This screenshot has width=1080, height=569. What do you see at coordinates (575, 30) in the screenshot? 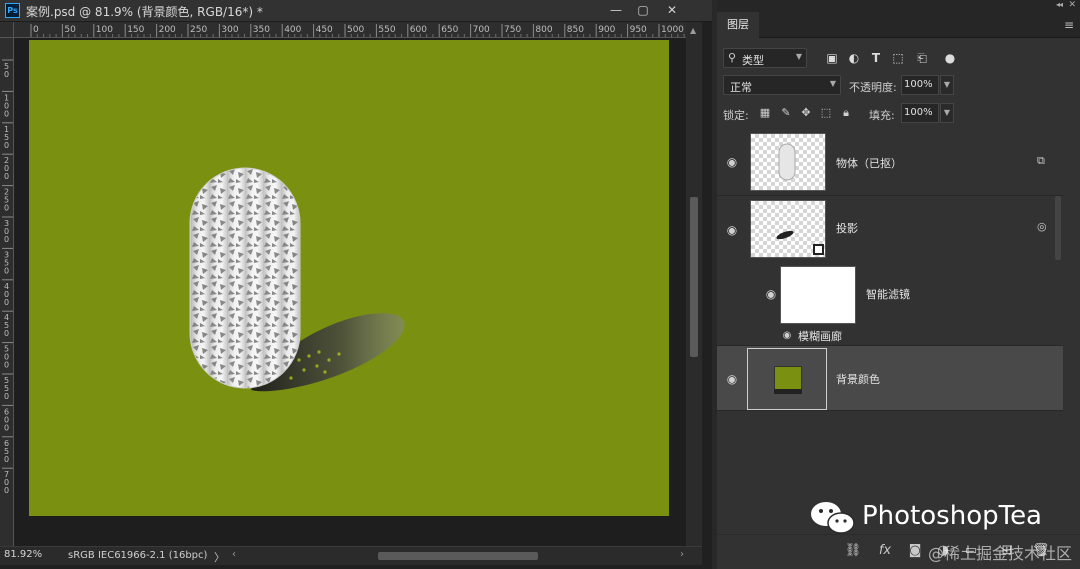
I see `ruler-tick-label: 850` at bounding box center [575, 30].